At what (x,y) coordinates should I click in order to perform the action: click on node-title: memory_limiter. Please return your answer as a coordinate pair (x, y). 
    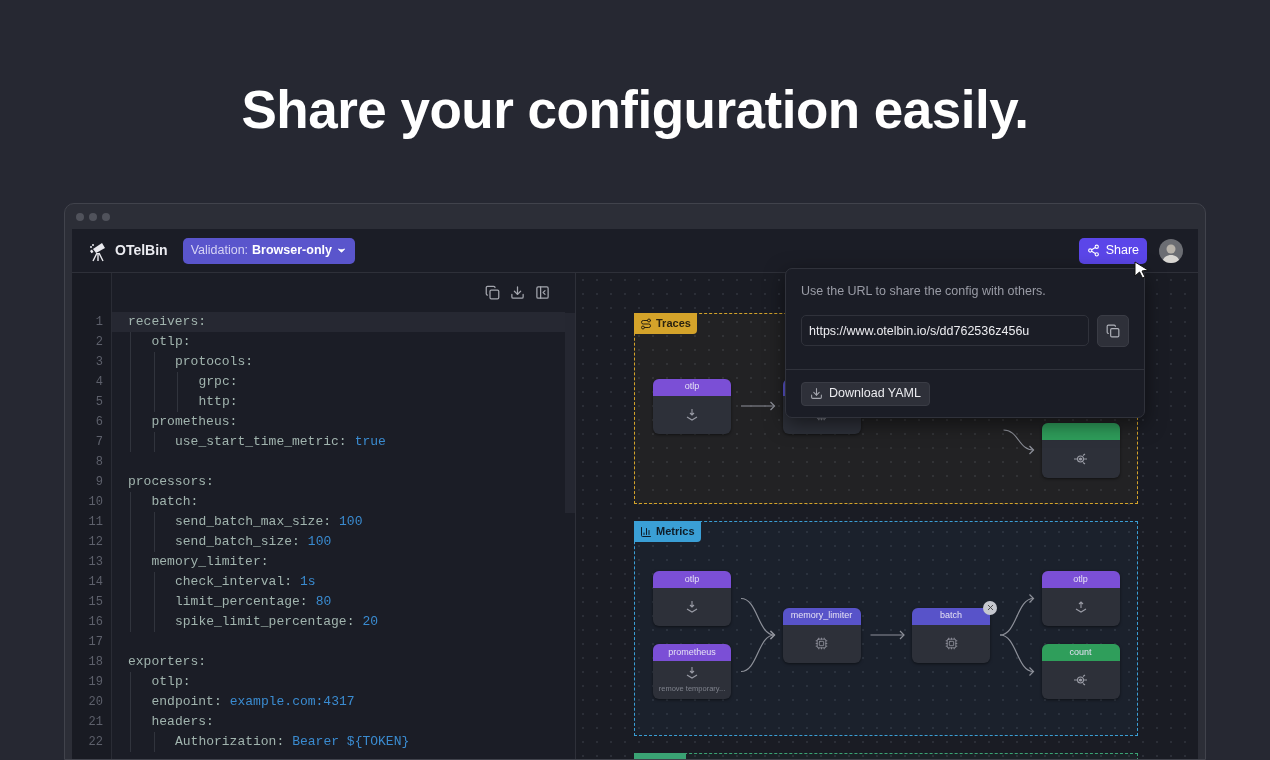
    Looking at the image, I should click on (821, 616).